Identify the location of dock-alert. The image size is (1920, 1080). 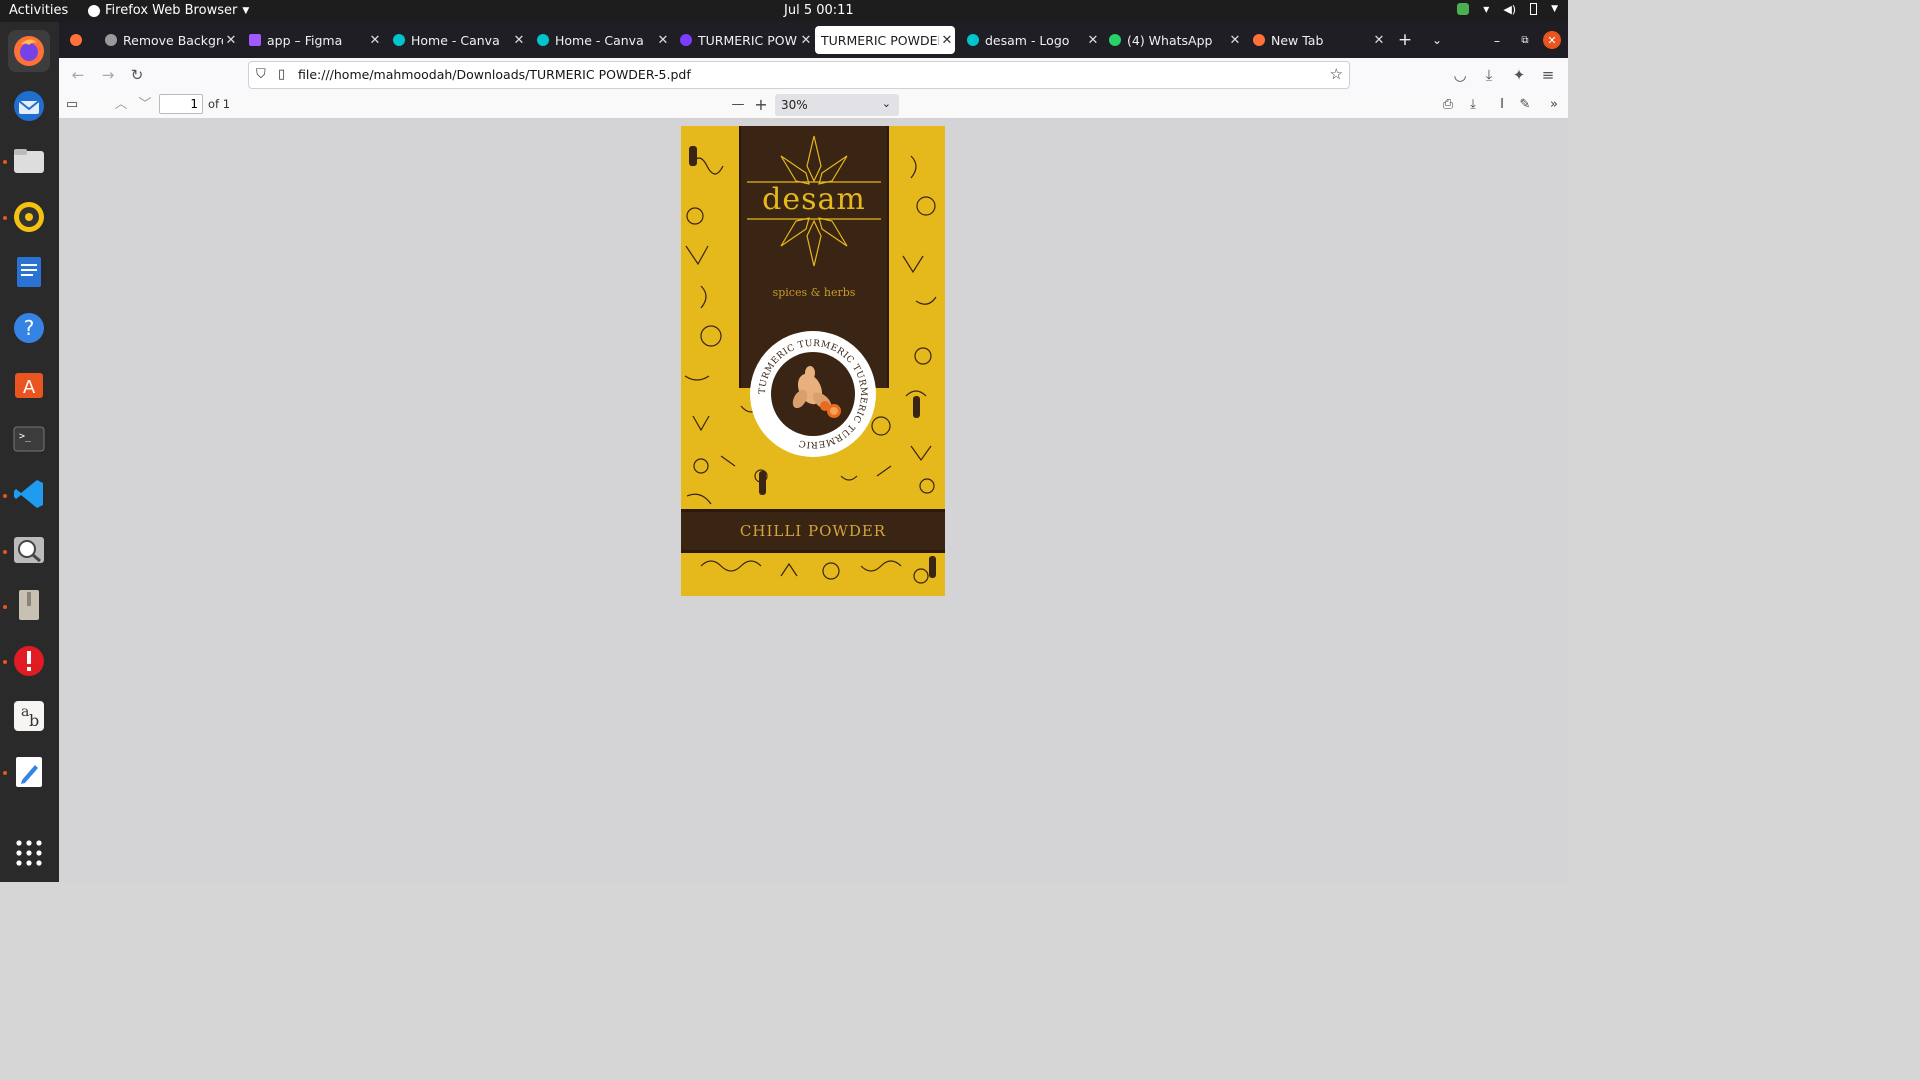
(29, 661).